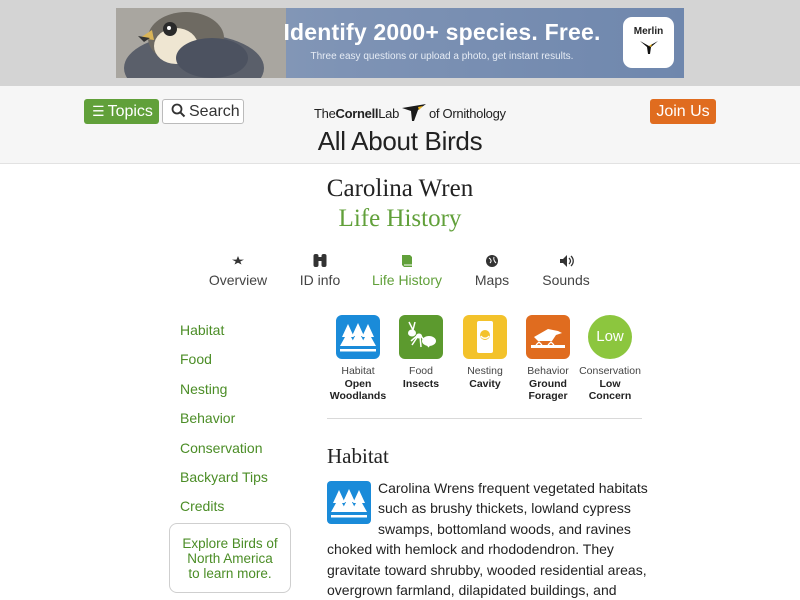 Image resolution: width=800 pixels, height=600 pixels. Describe the element at coordinates (610, 396) in the screenshot. I see `tile-conservation-value-2: Concern` at that location.